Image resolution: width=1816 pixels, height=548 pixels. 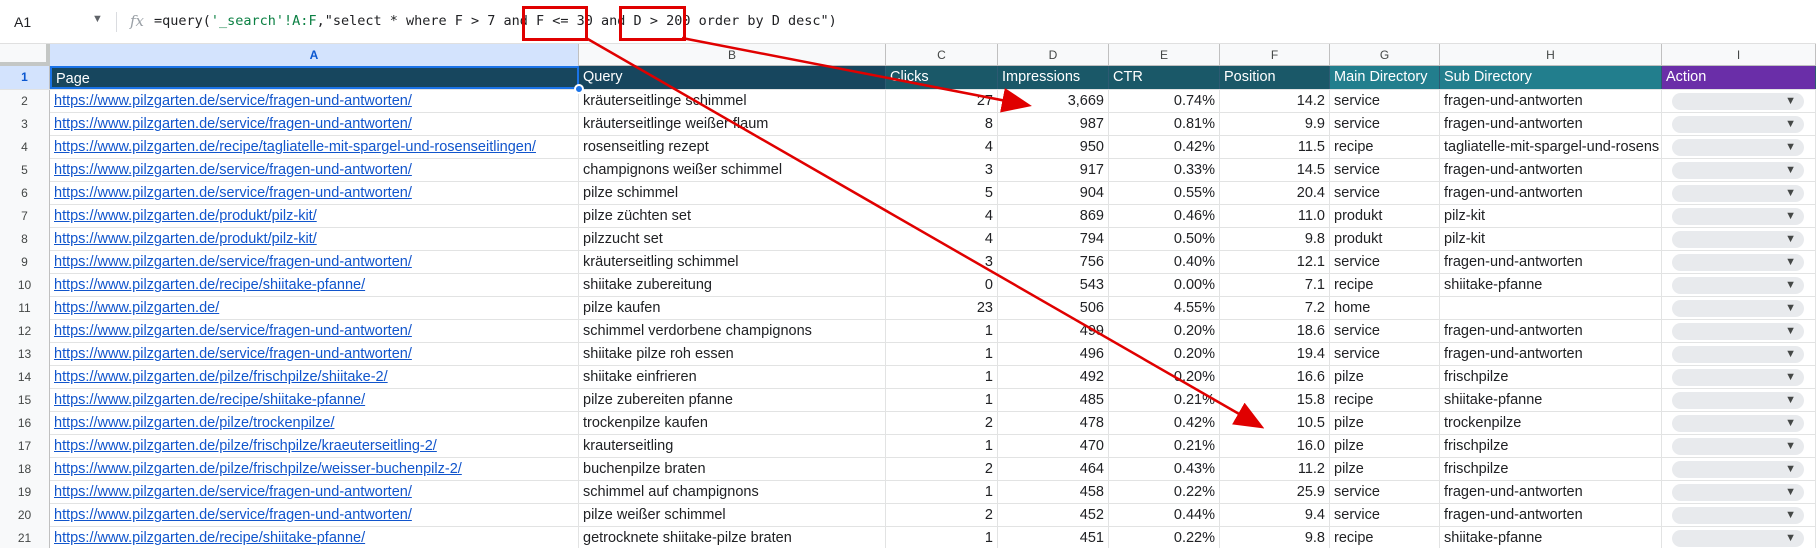 I want to click on select-all-corner, so click(x=25, y=55).